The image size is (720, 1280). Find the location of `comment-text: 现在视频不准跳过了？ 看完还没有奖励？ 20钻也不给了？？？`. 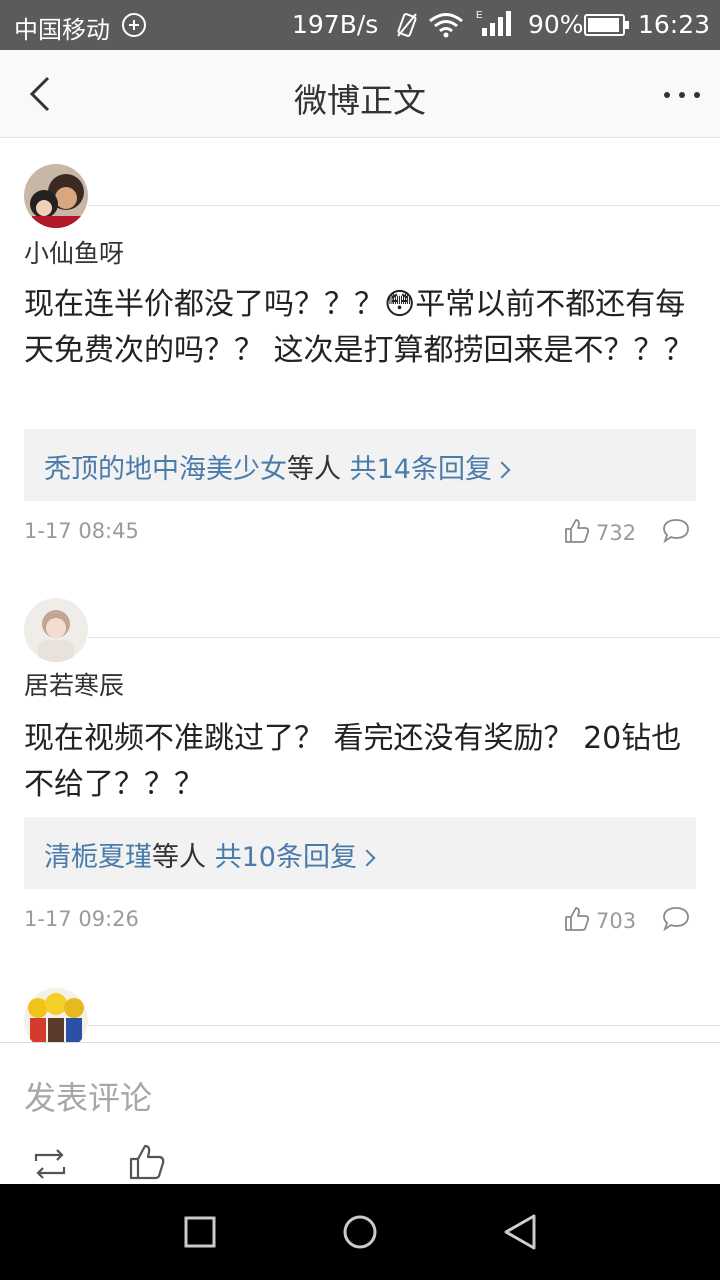

comment-text: 现在视频不准跳过了？ 看完还没有奖励？ 20钻也不给了？？？ is located at coordinates (353, 761).